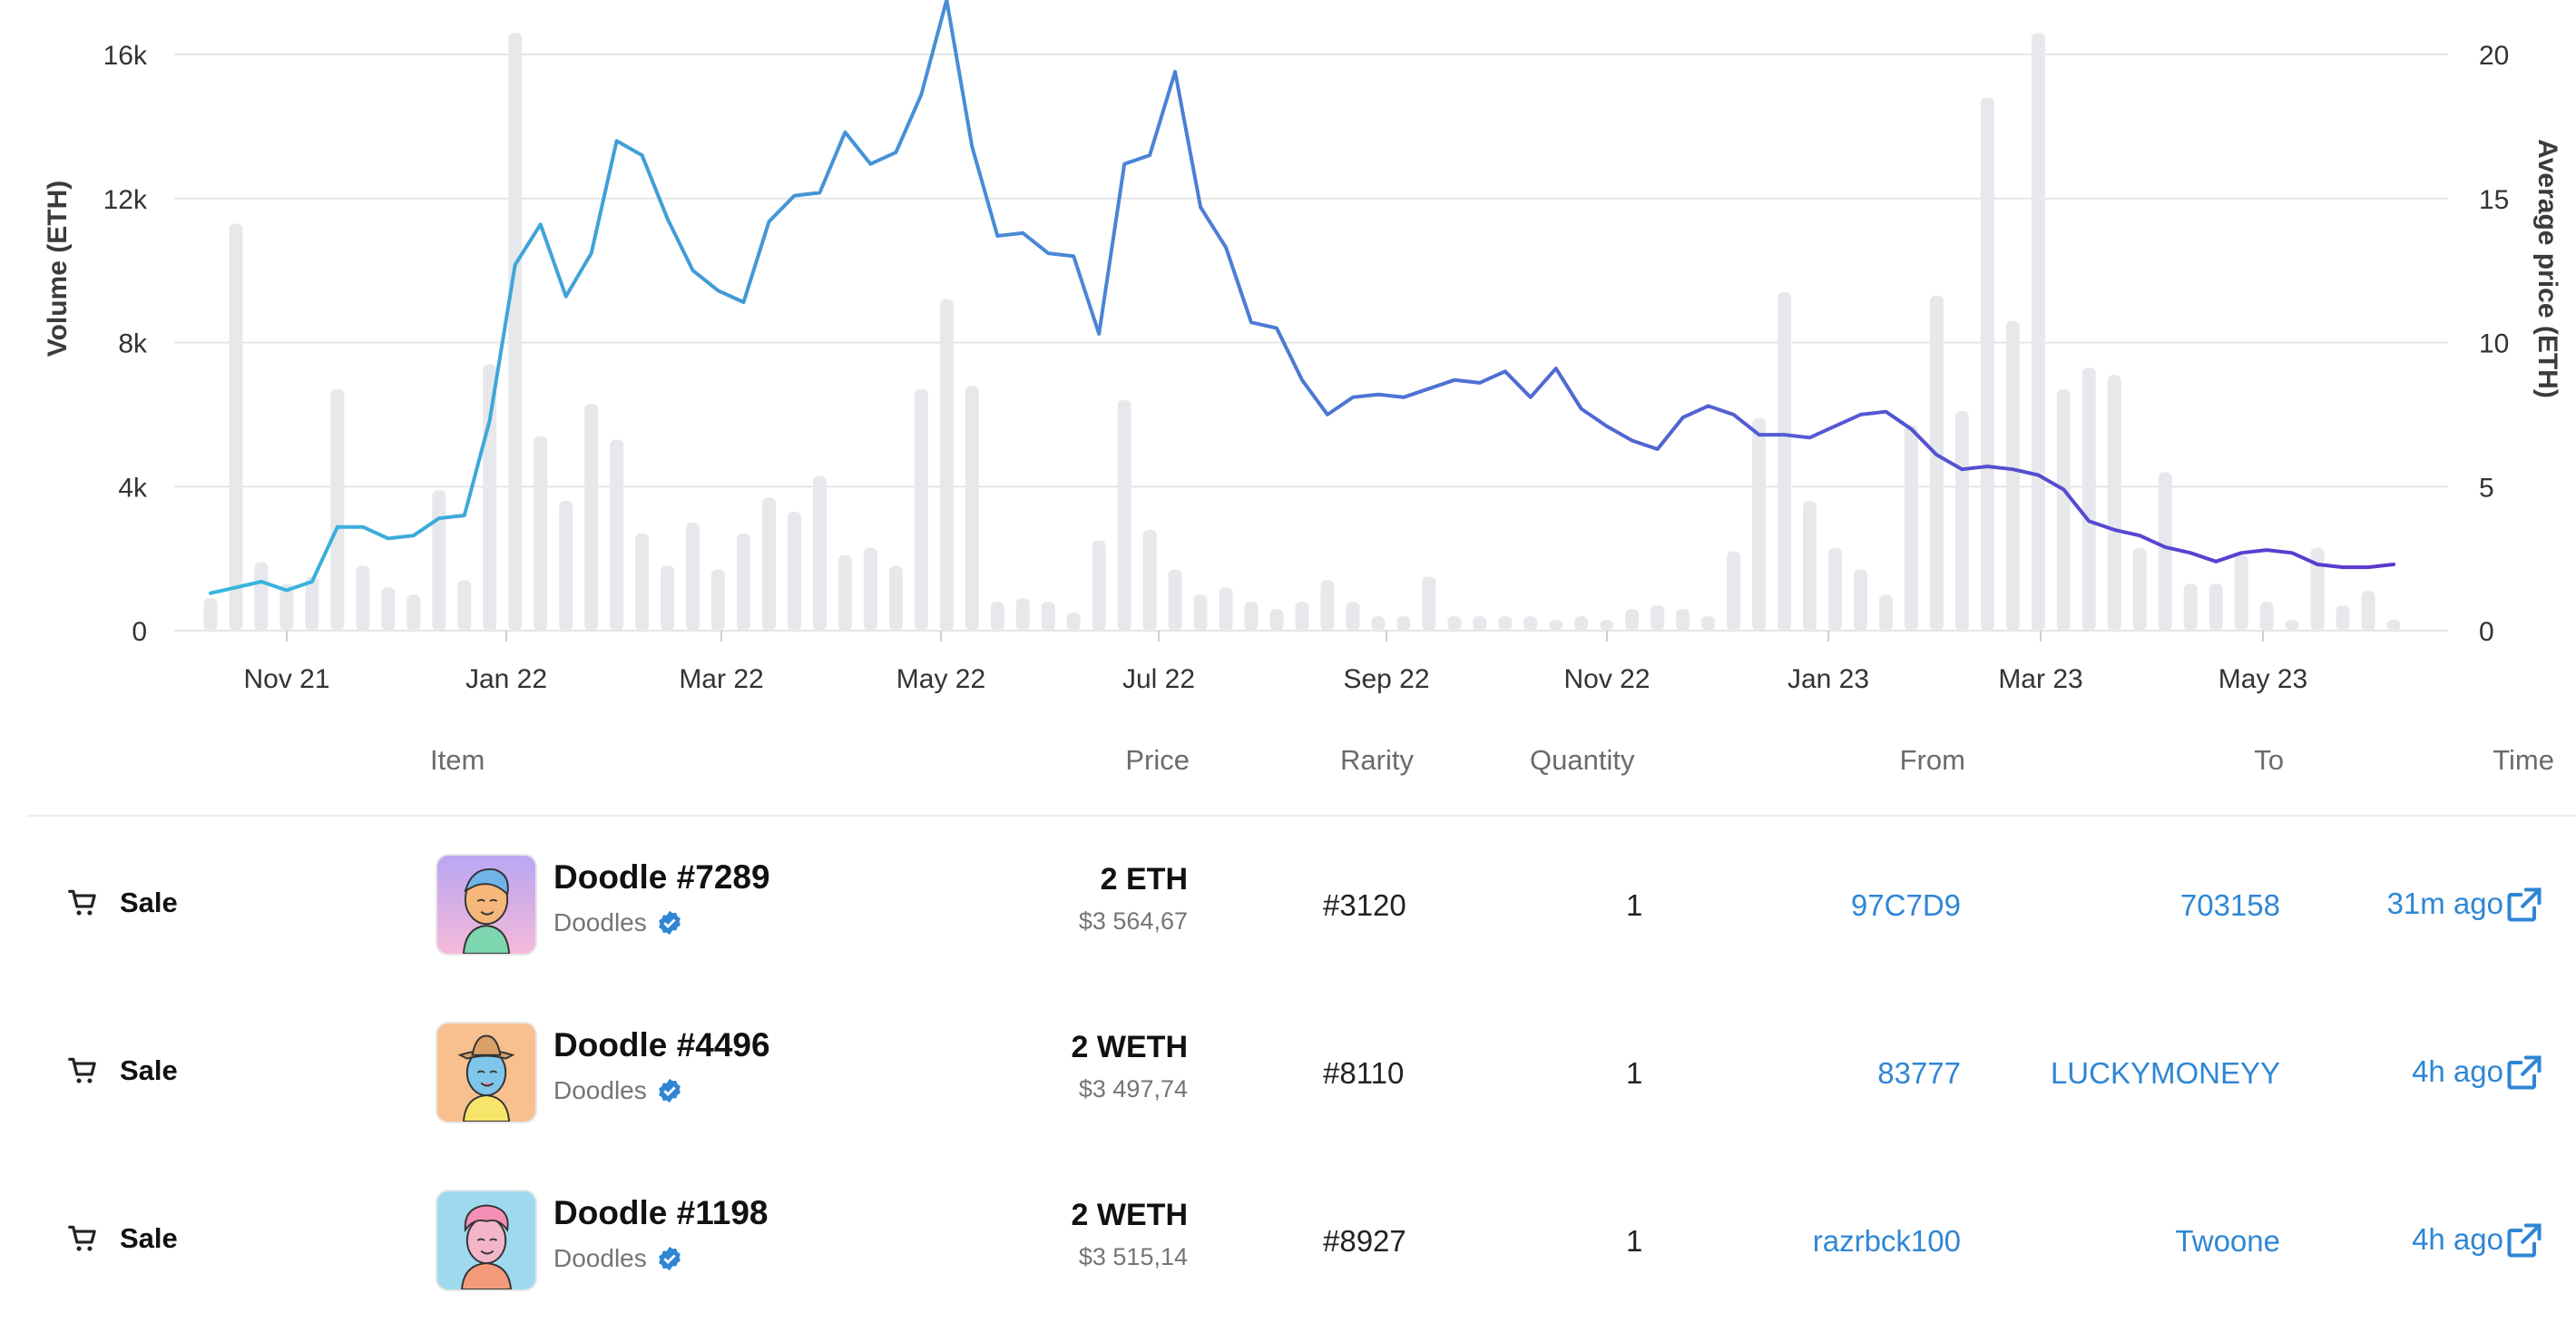 The width and height of the screenshot is (2576, 1323). I want to click on from-link: 83777, so click(1919, 1073).